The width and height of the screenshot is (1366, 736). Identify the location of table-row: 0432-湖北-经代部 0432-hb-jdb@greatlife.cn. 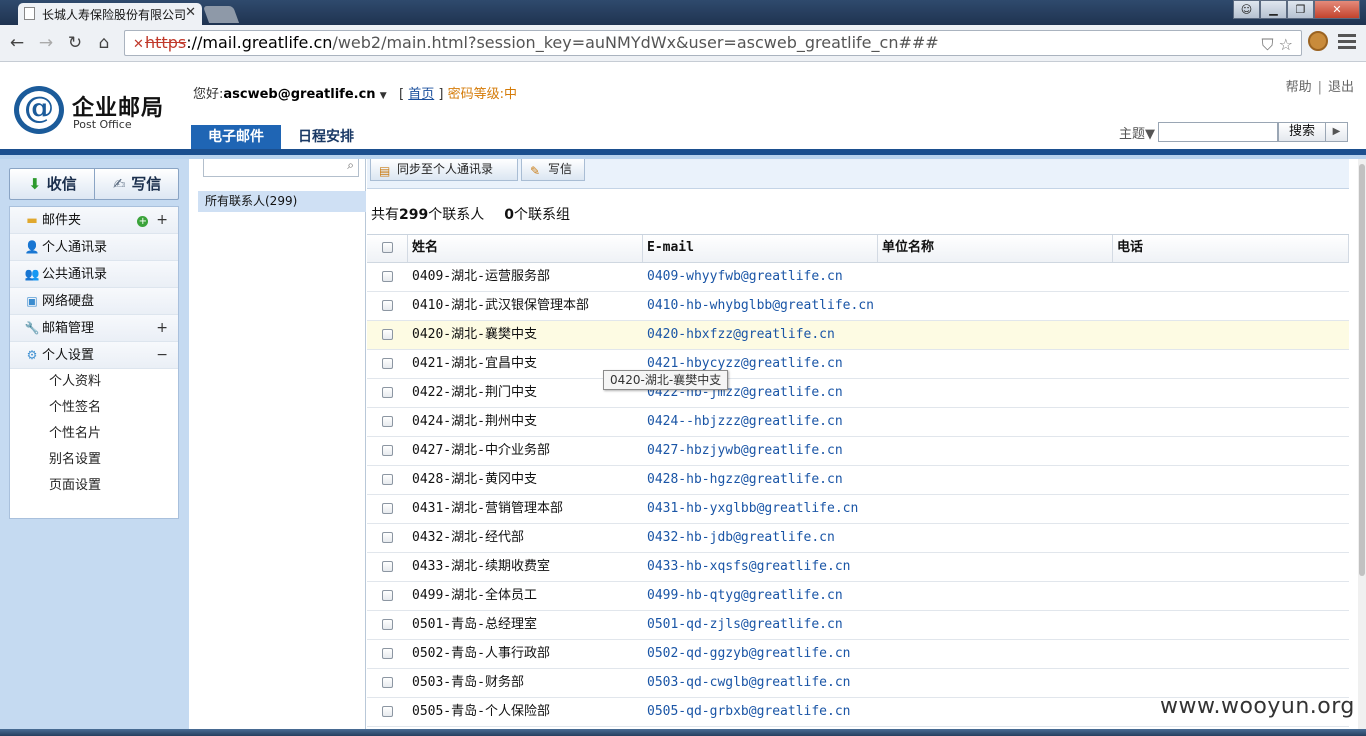
(858, 538).